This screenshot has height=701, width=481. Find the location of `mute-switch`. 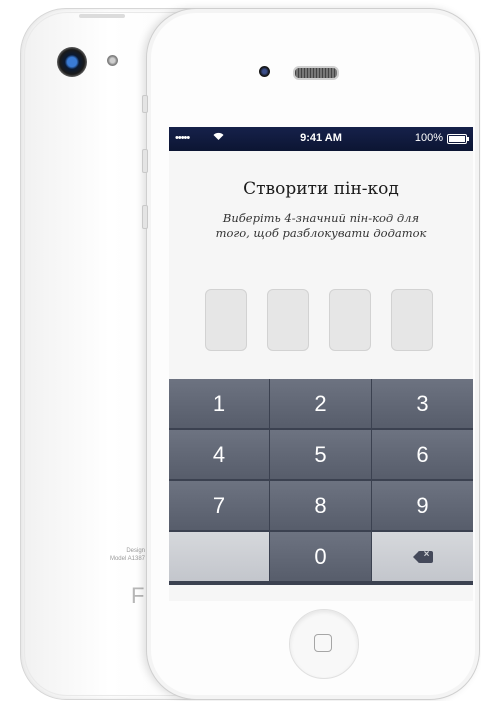

mute-switch is located at coordinates (145, 104).